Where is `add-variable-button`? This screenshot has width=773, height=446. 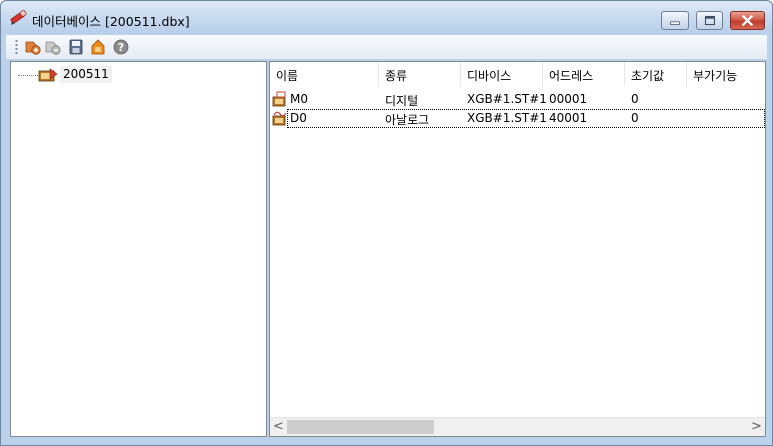 add-variable-button is located at coordinates (33, 47).